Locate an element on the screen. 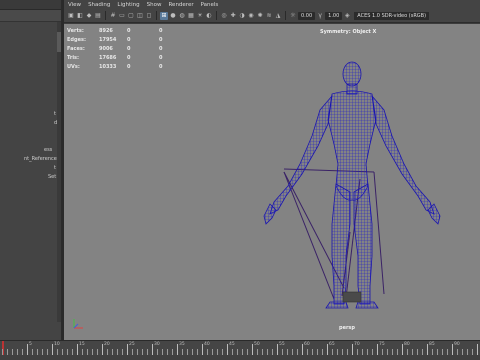 The height and width of the screenshot is (360, 480). antialiasing-icon: ◮ is located at coordinates (278, 16).